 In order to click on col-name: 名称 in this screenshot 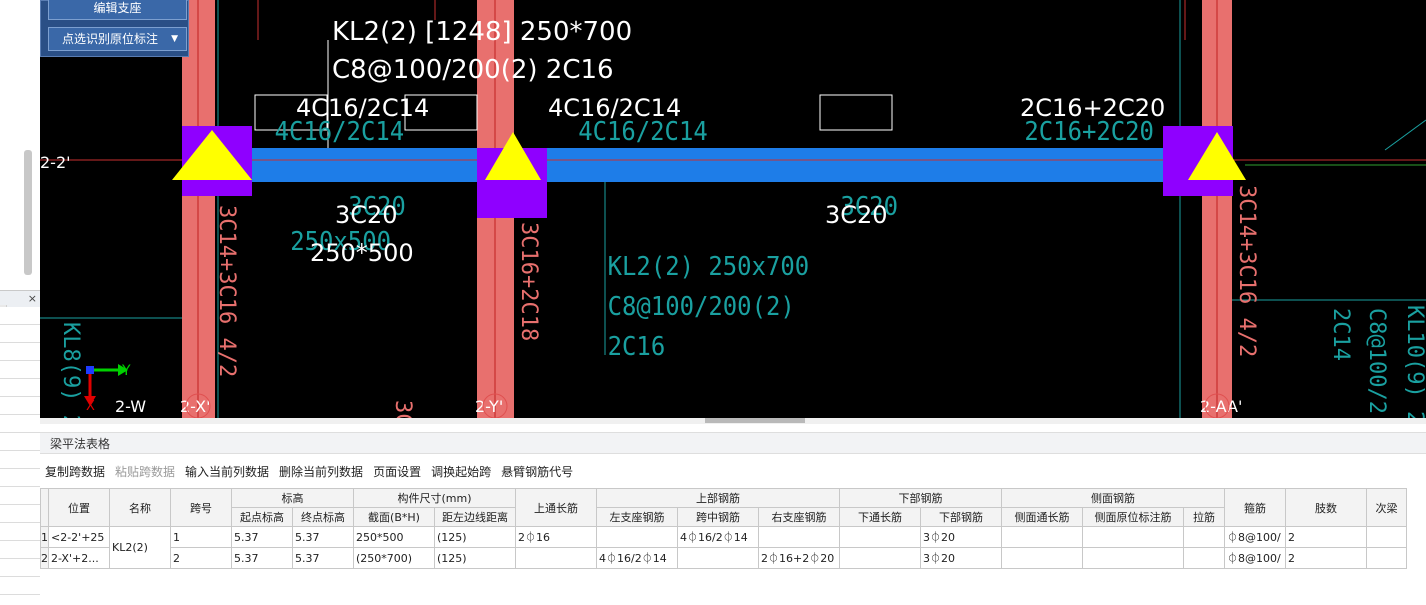, I will do `click(140, 507)`.